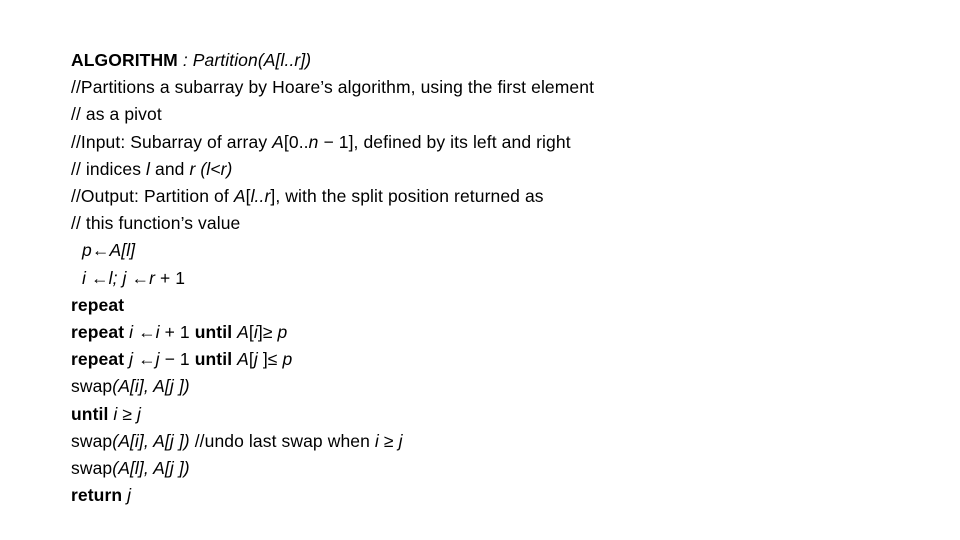 Image resolution: width=960 pixels, height=540 pixels. What do you see at coordinates (177, 359) in the screenshot?
I see `code-segment: − 1` at bounding box center [177, 359].